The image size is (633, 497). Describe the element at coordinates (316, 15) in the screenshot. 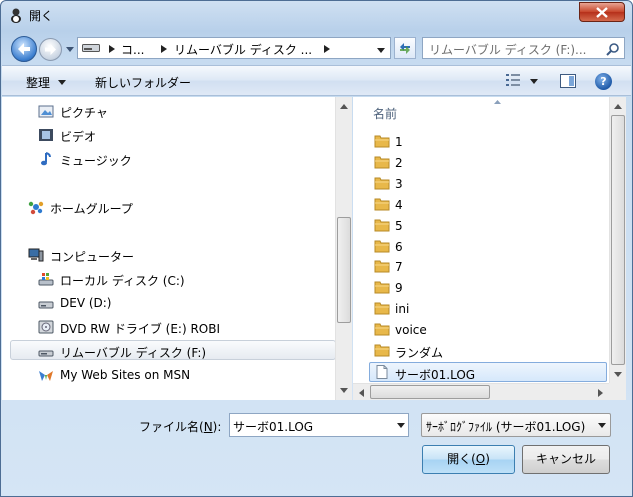

I see `title-bar: 開く` at that location.